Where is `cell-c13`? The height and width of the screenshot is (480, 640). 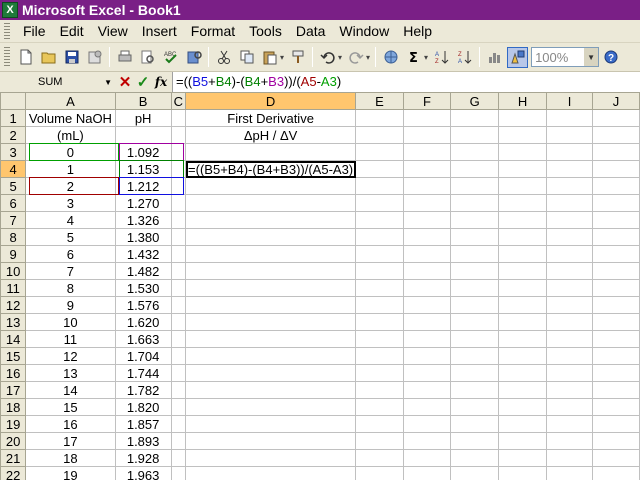
cell-c13 is located at coordinates (178, 322).